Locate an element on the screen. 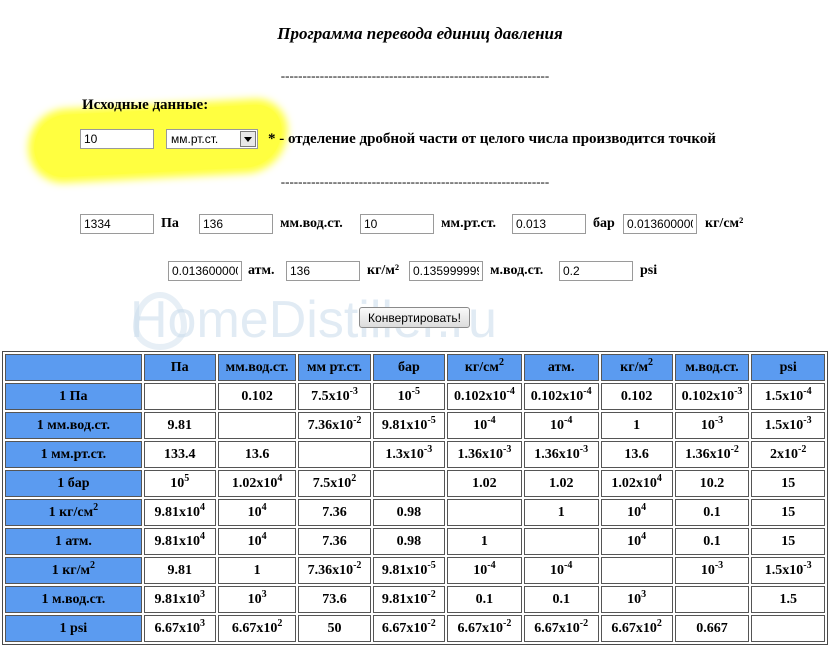 This screenshot has width=840, height=657. table-cell: 7.36 is located at coordinates (334, 512).